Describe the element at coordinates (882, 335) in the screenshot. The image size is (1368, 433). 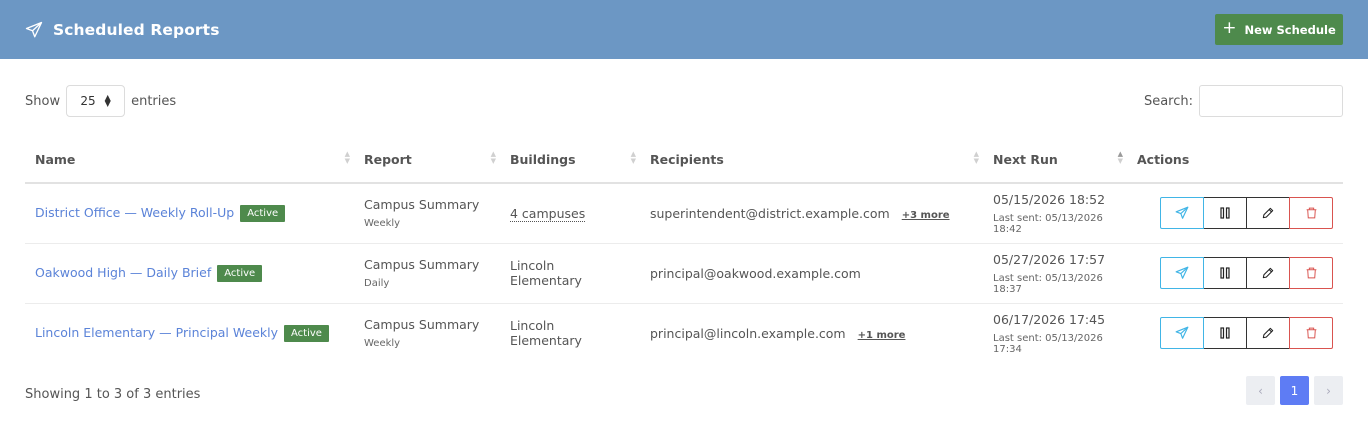
I see `more-recipients-link: +1 more` at that location.